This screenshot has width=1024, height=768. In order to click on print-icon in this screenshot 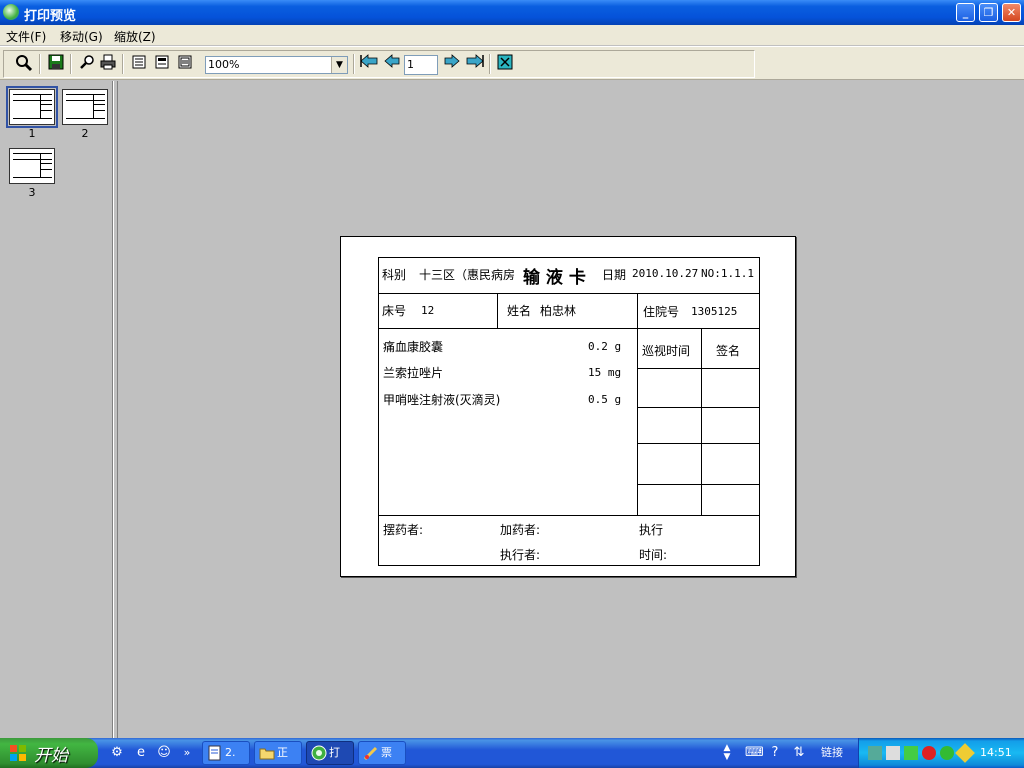, I will do `click(108, 64)`.